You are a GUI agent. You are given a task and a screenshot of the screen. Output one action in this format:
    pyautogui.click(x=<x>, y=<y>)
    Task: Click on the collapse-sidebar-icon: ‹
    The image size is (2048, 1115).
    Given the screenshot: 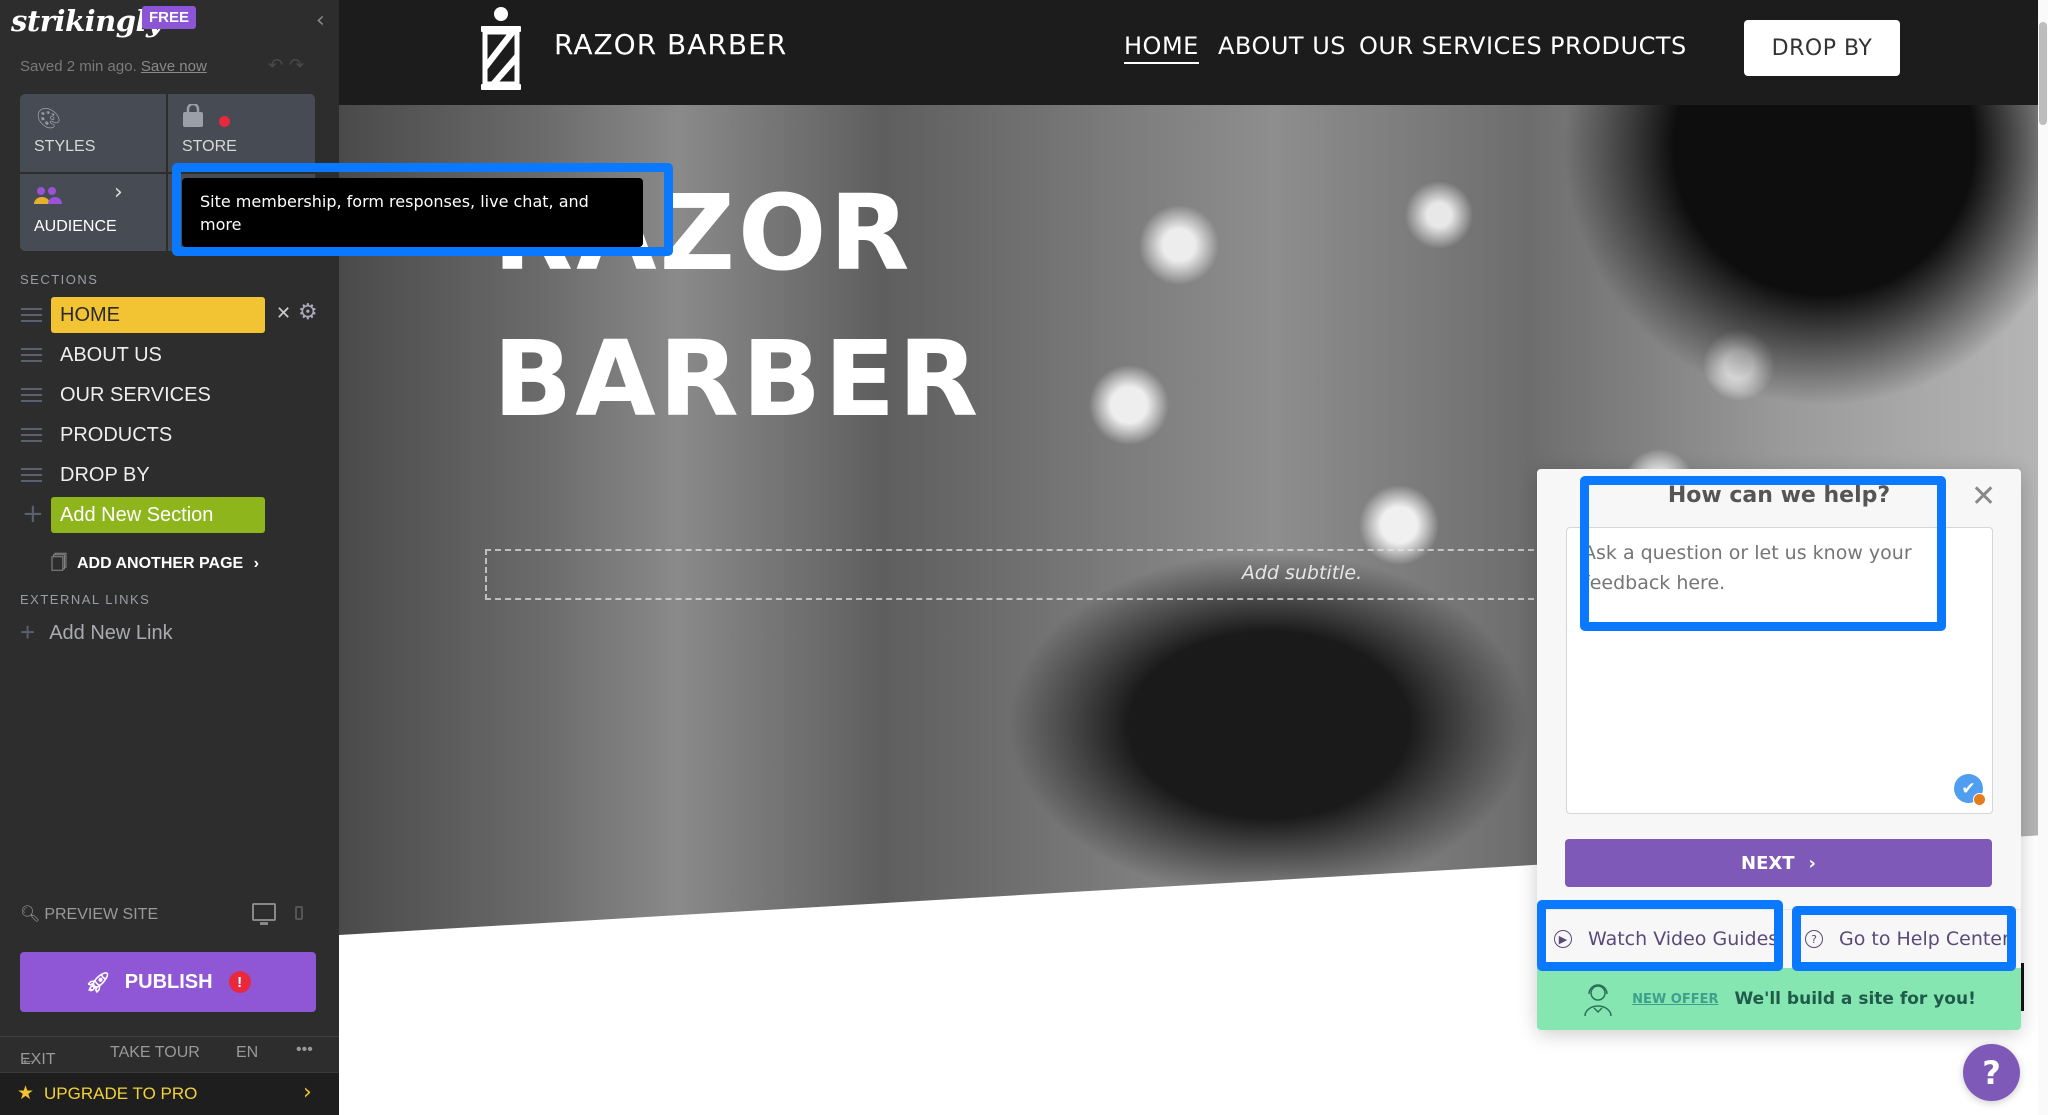 What is the action you would take?
    pyautogui.click(x=320, y=20)
    